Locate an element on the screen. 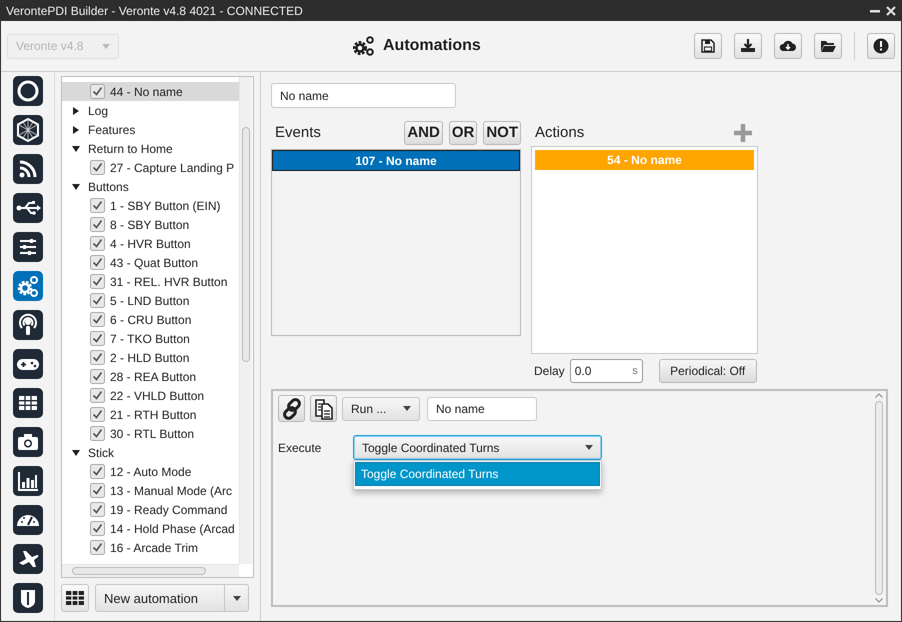  sliders-button is located at coordinates (27, 247).